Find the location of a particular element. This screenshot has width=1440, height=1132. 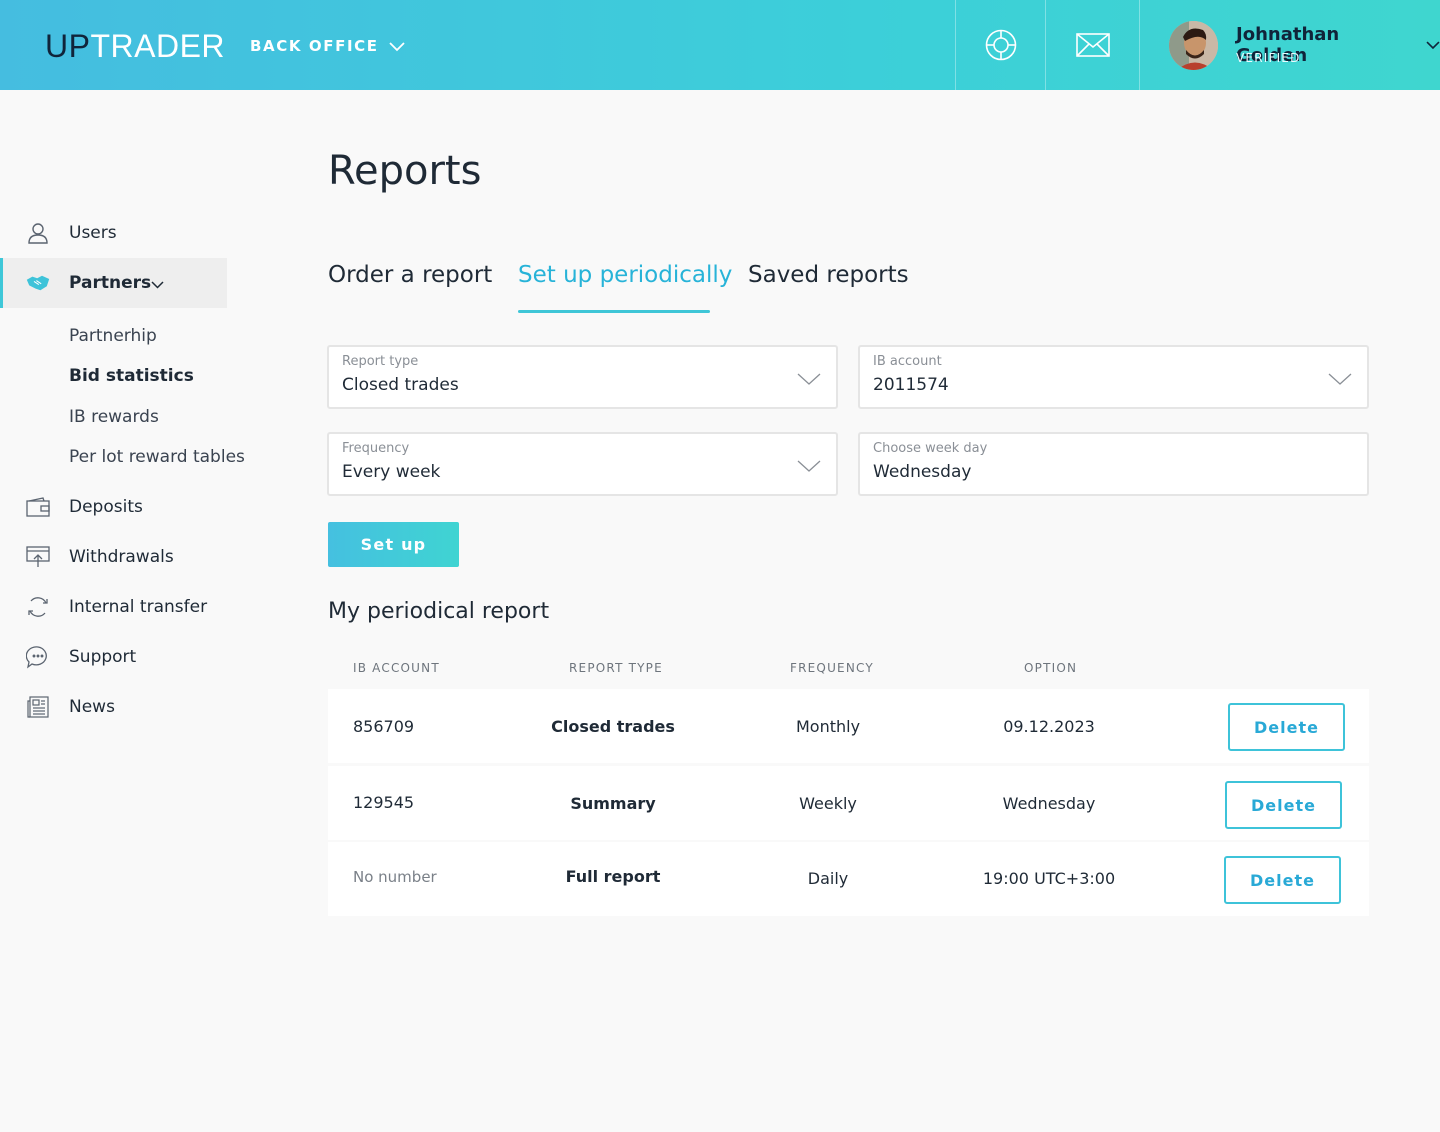

back-office-menu: BACK OFFICE is located at coordinates (327, 46).